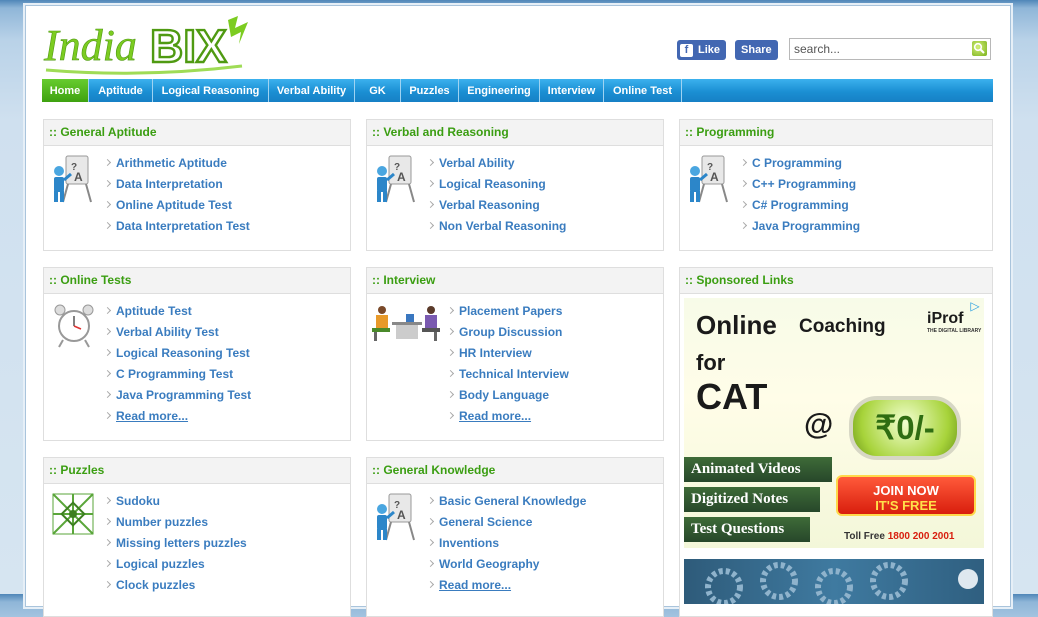 The width and height of the screenshot is (1038, 617). I want to click on nav-online-test: Online Test, so click(643, 90).